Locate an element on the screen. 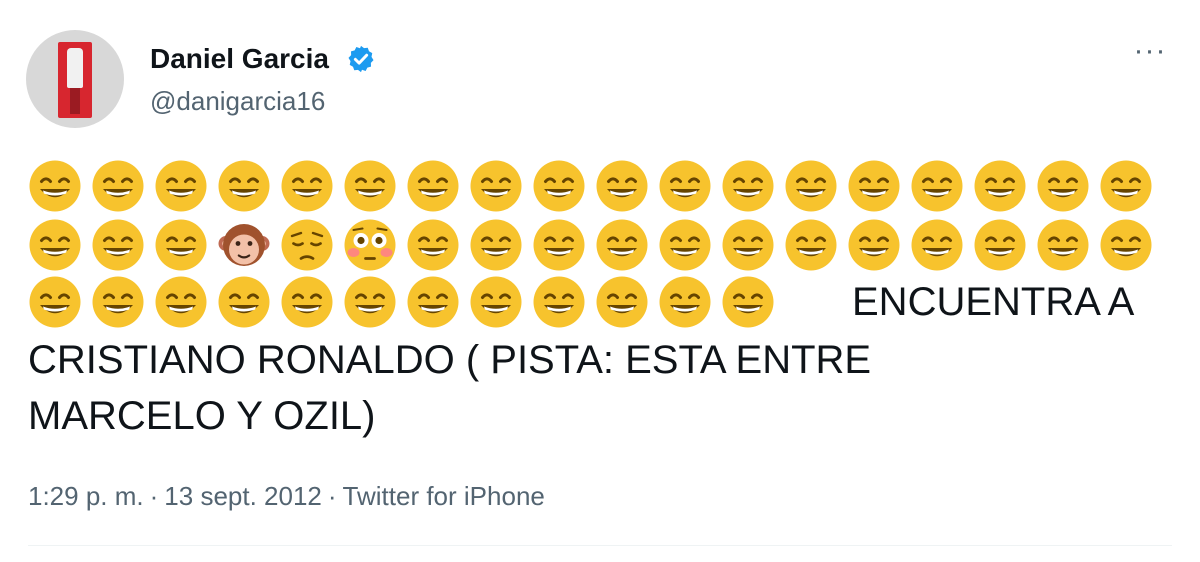 This screenshot has width=1200, height=562. divider is located at coordinates (600, 545).